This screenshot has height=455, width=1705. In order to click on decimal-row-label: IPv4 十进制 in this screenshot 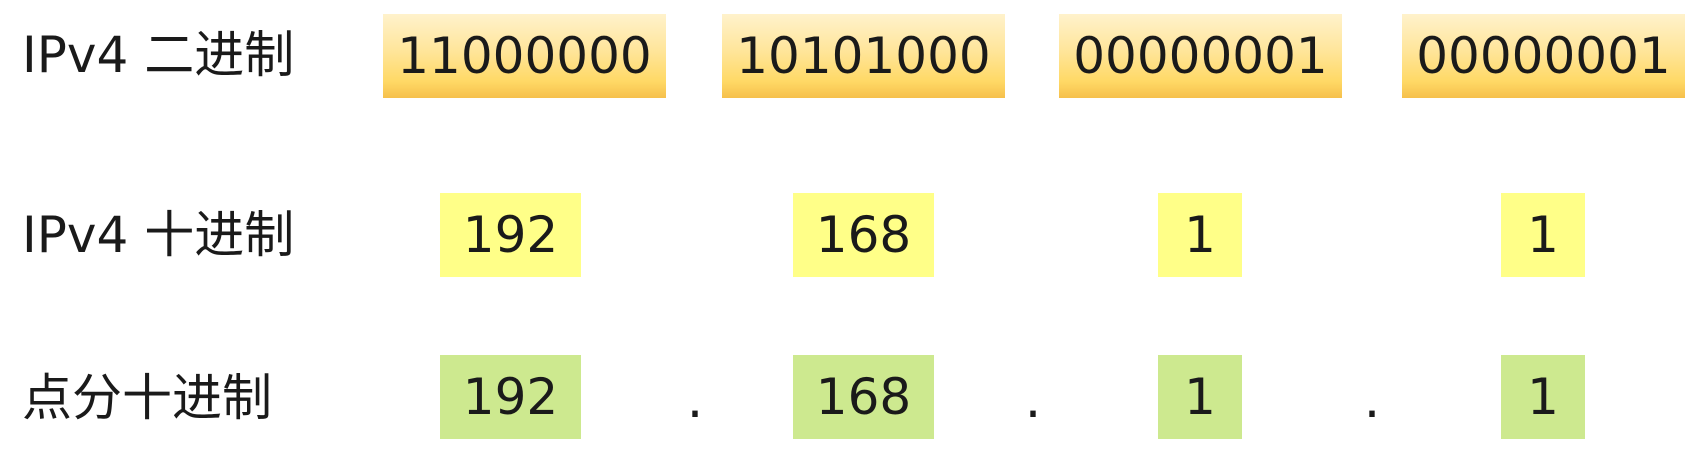, I will do `click(158, 235)`.